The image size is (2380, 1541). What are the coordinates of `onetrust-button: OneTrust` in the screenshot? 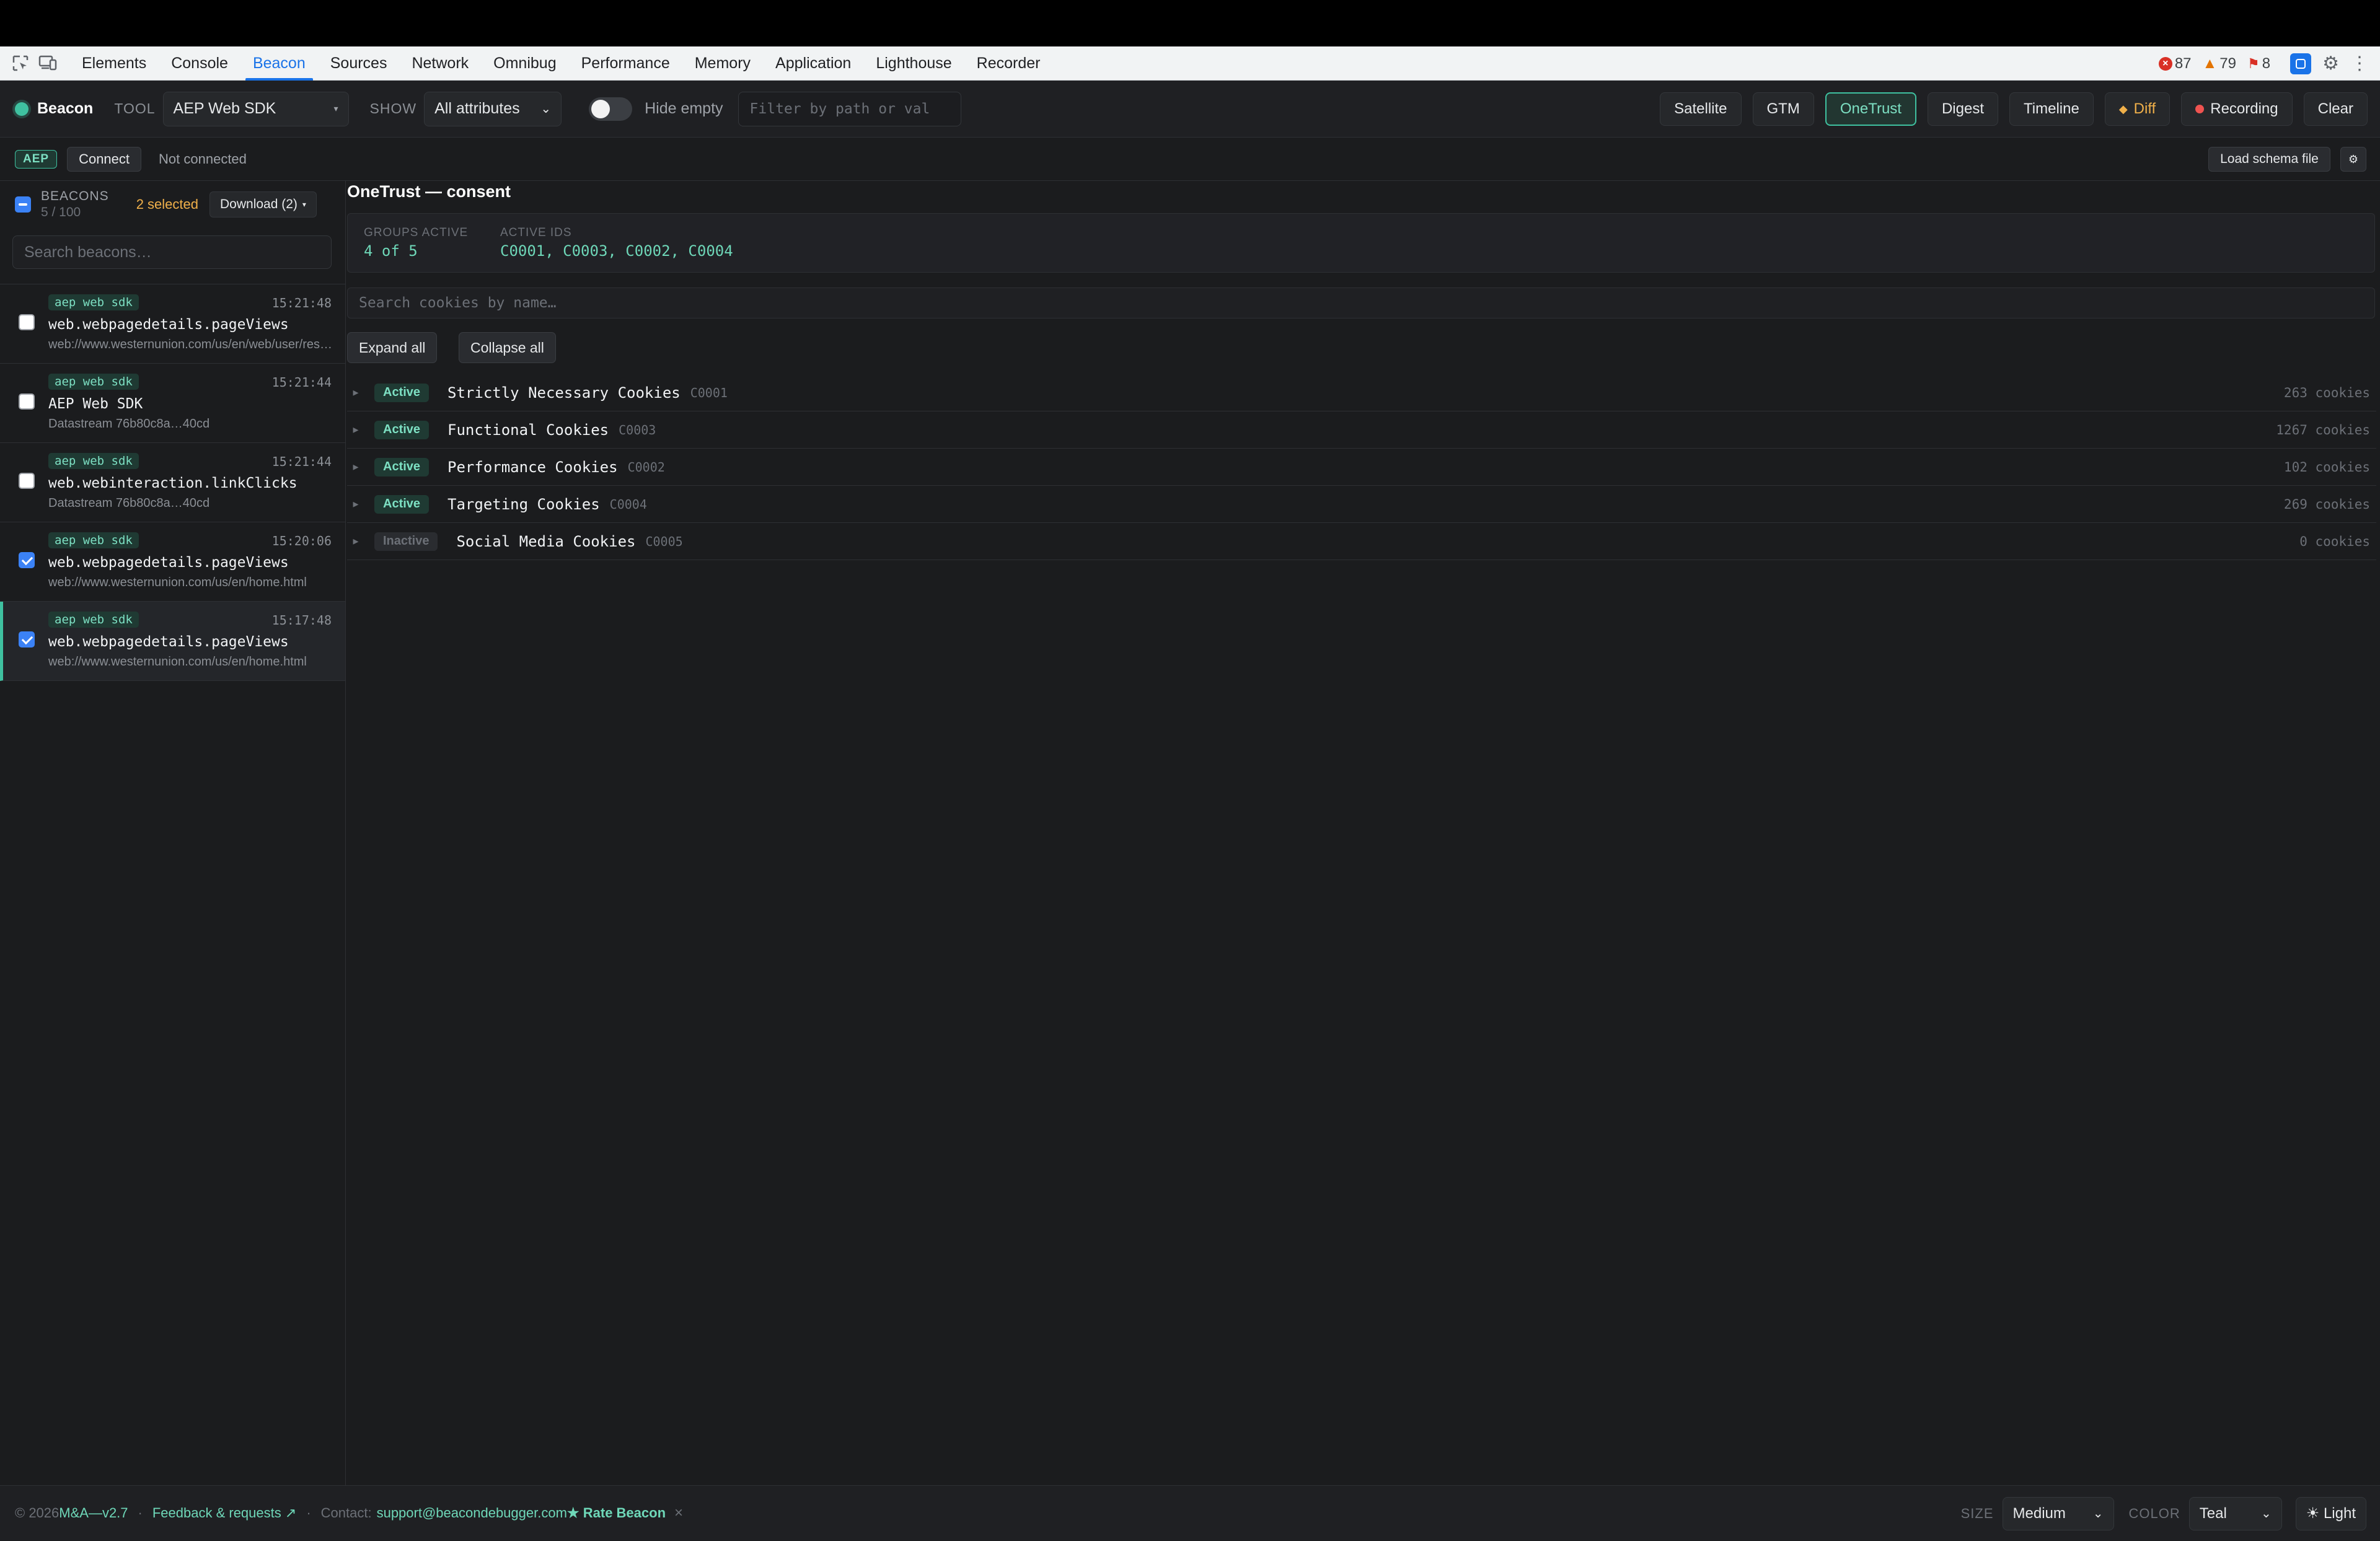 It's located at (1870, 109).